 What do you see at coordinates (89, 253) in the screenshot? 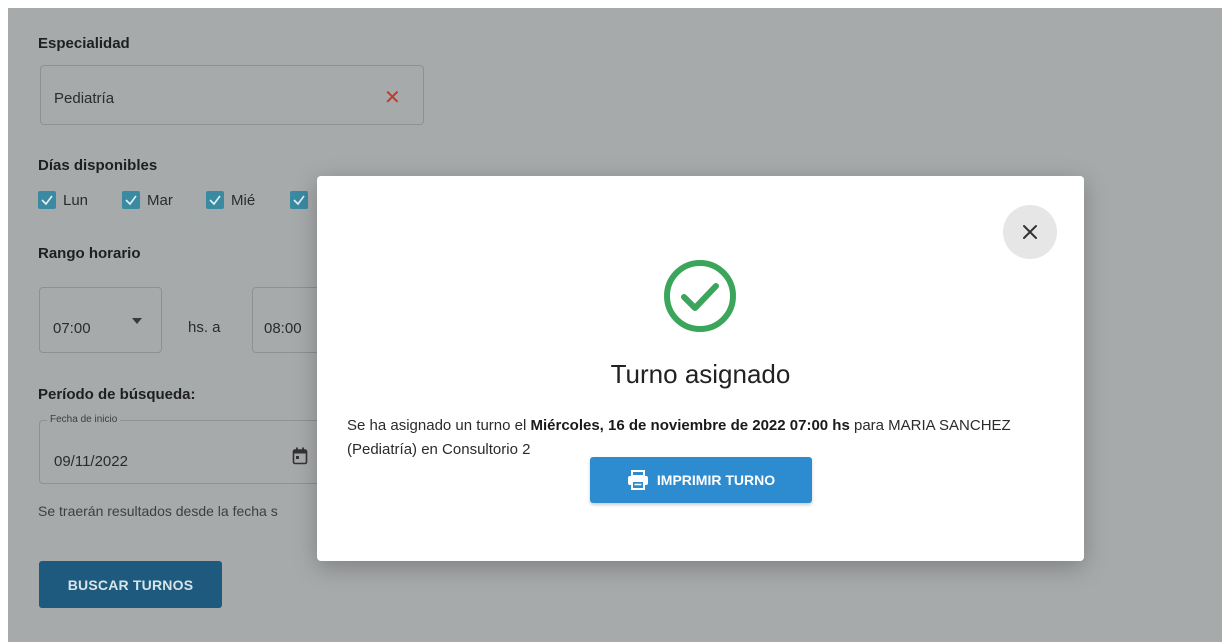
I see `rango-label: Rango horario` at bounding box center [89, 253].